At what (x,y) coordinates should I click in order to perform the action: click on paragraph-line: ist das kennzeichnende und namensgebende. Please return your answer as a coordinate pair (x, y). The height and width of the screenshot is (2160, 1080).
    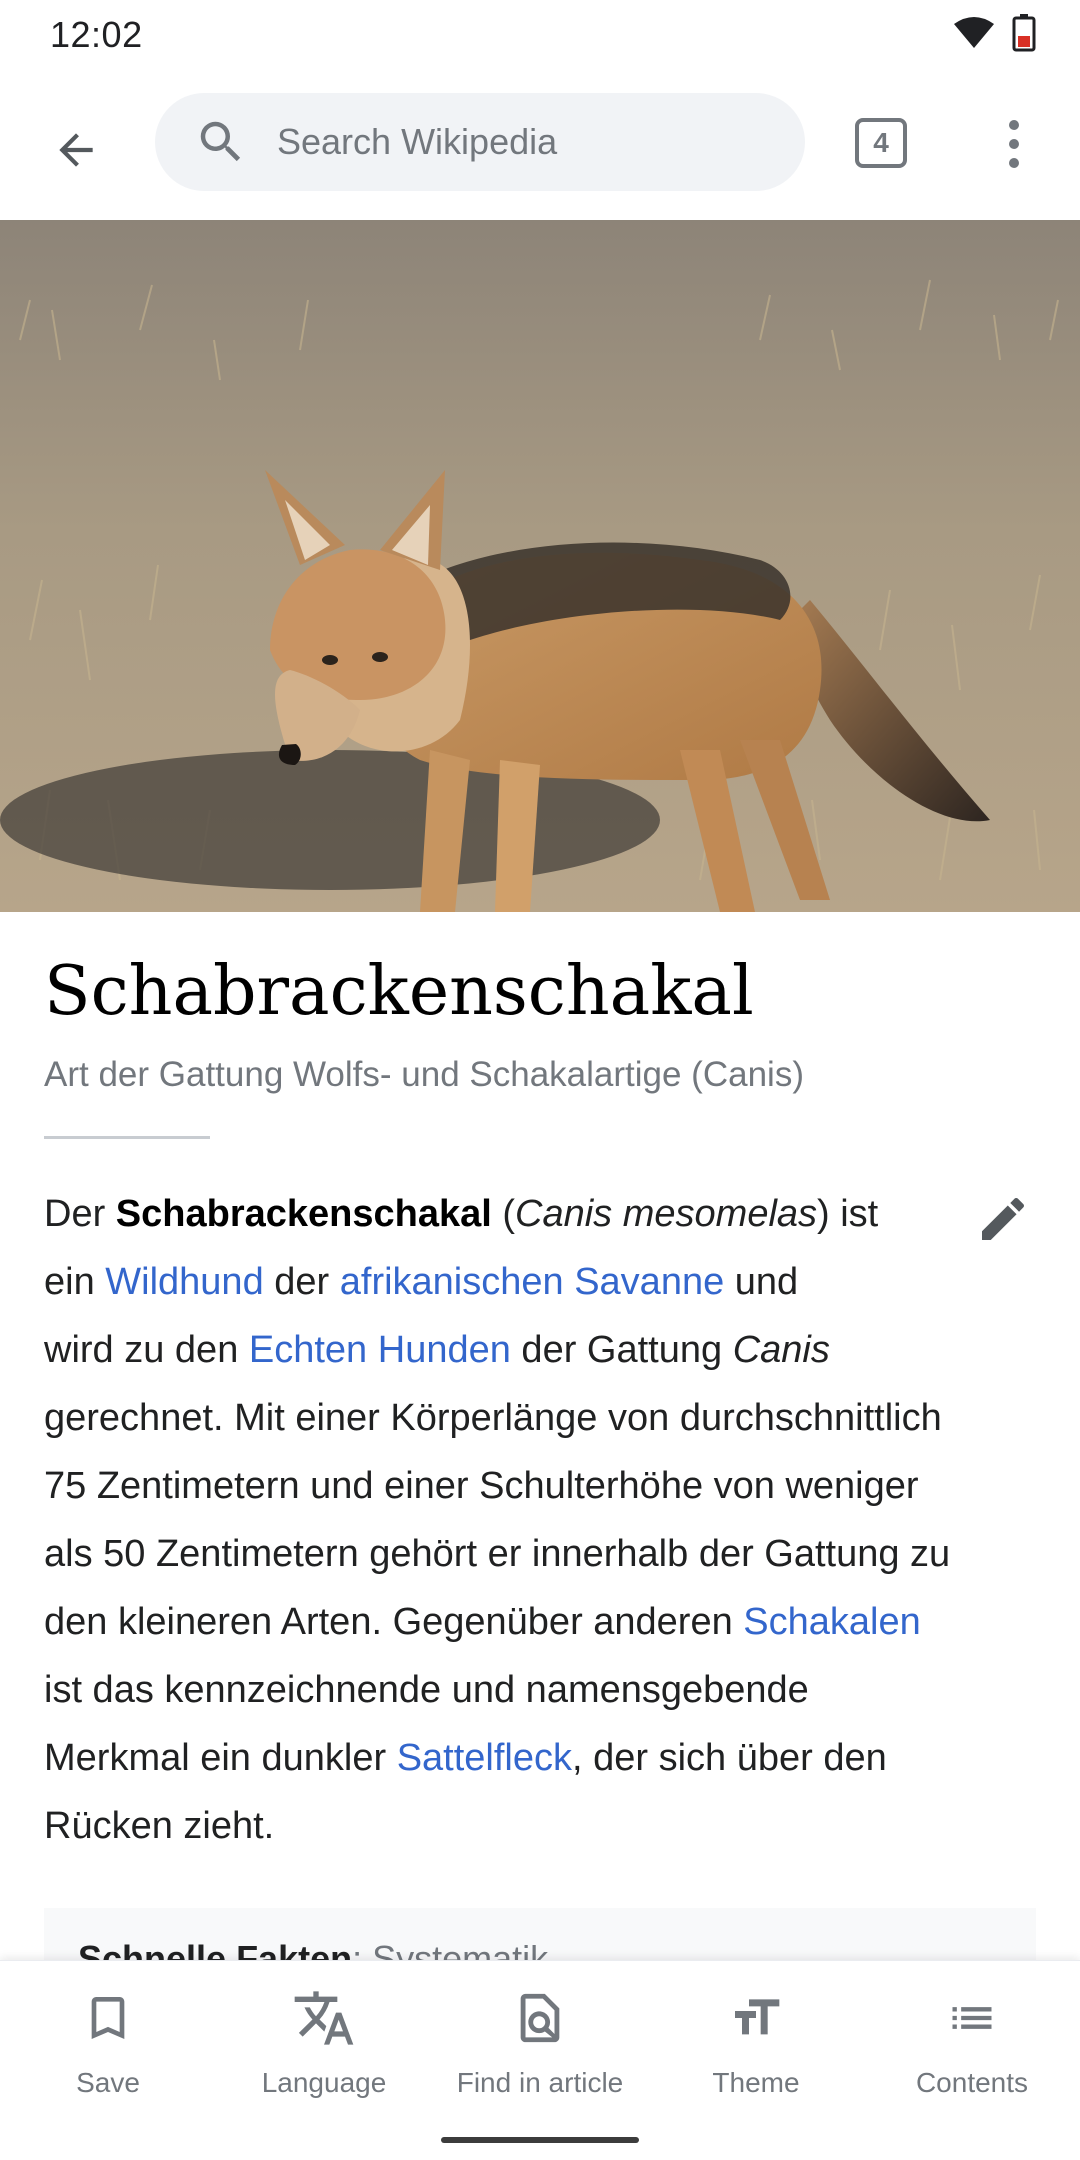
    Looking at the image, I should click on (544, 1690).